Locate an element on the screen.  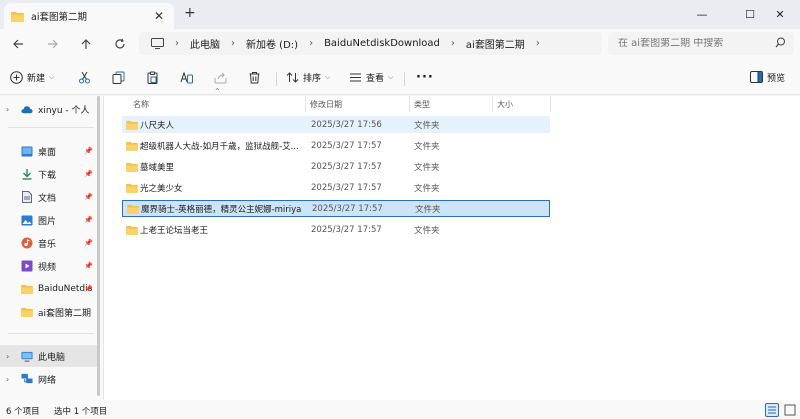
file-name: 光之美少女 is located at coordinates (161, 188).